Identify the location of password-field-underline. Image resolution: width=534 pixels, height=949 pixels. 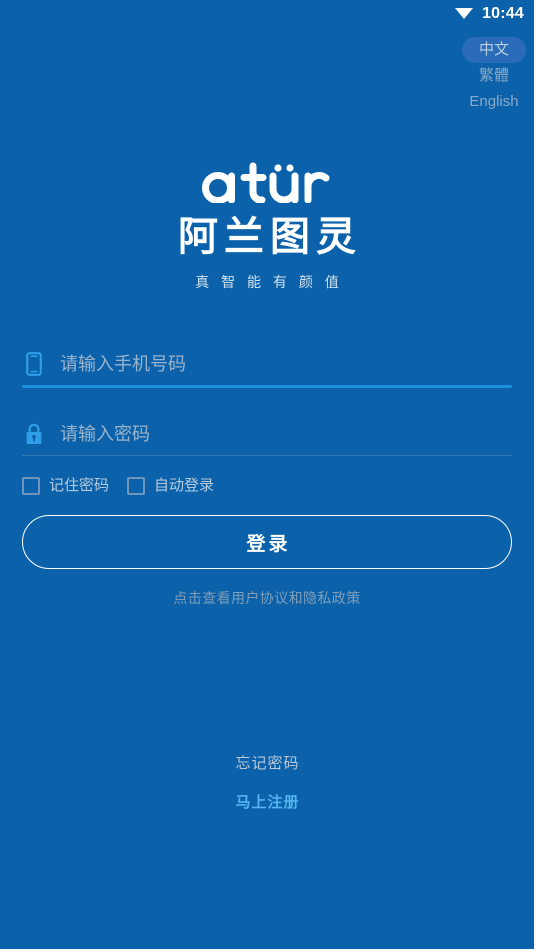
(267, 455).